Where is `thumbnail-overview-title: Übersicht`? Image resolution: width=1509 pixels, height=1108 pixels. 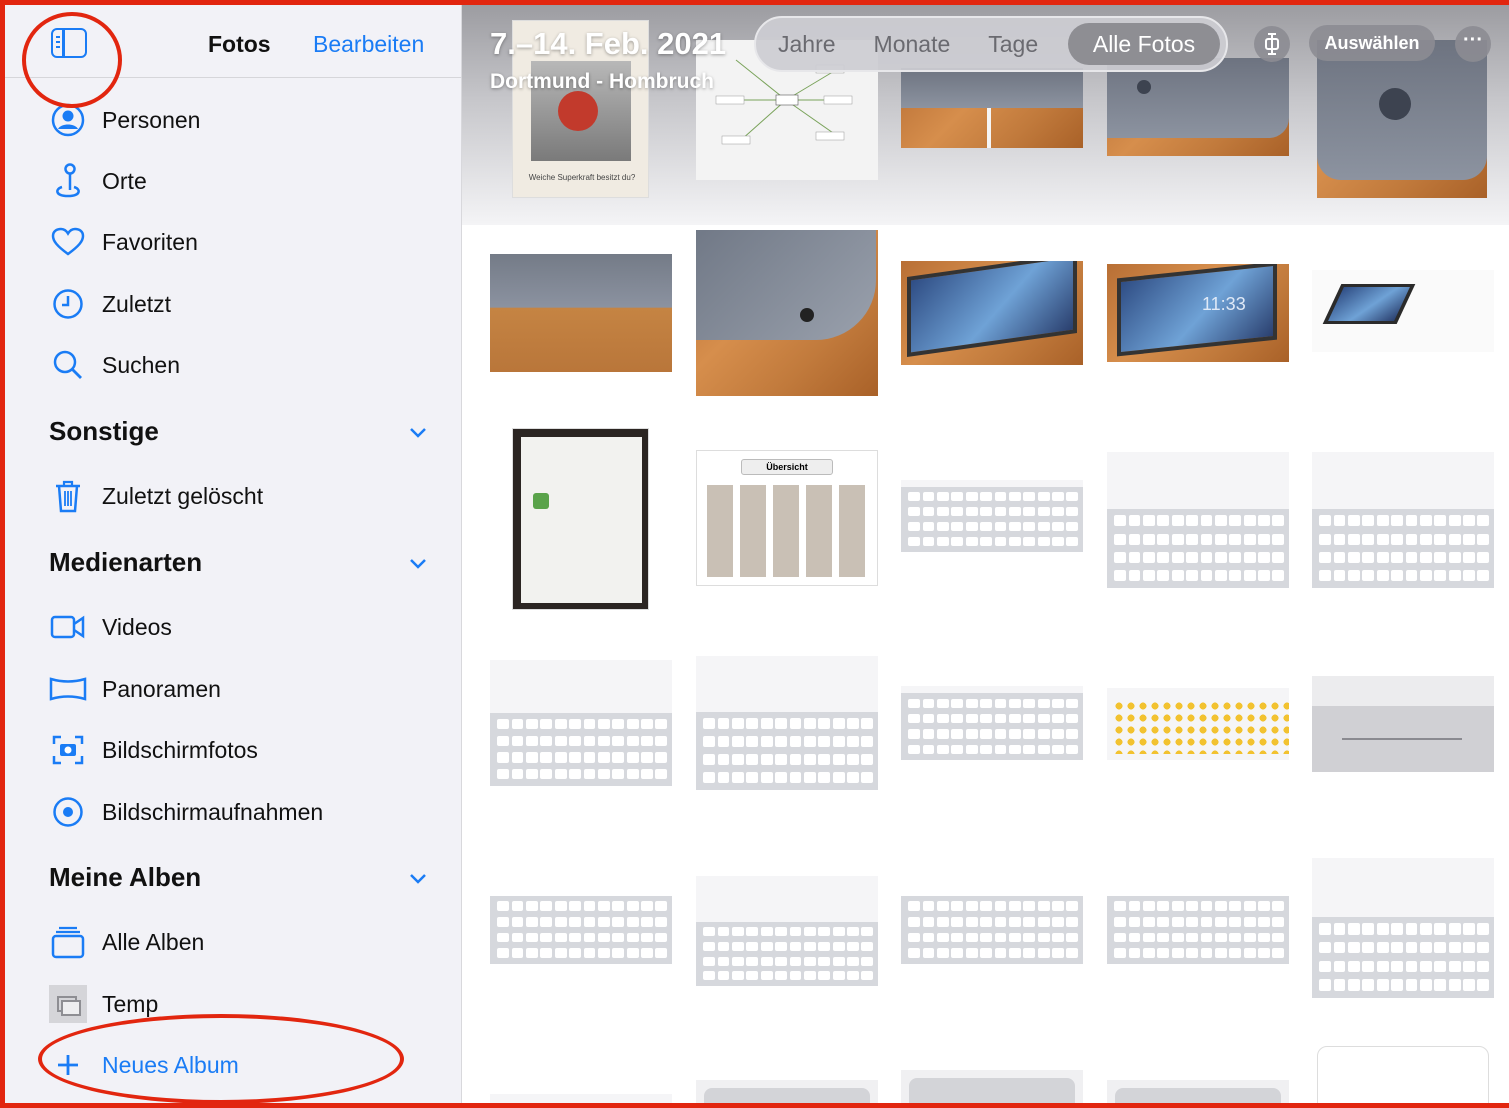
thumbnail-overview-title: Übersicht is located at coordinates (787, 467).